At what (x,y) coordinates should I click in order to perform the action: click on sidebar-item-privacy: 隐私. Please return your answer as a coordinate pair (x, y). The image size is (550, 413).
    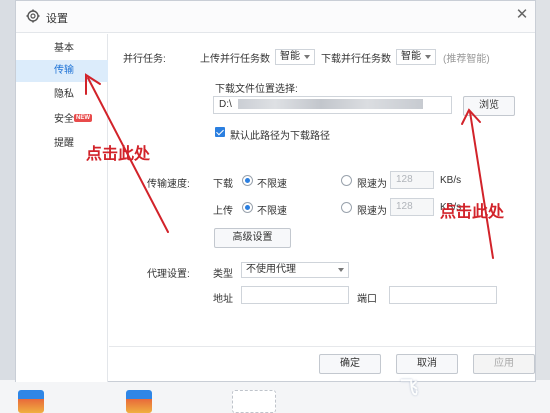
    Looking at the image, I should click on (62, 95).